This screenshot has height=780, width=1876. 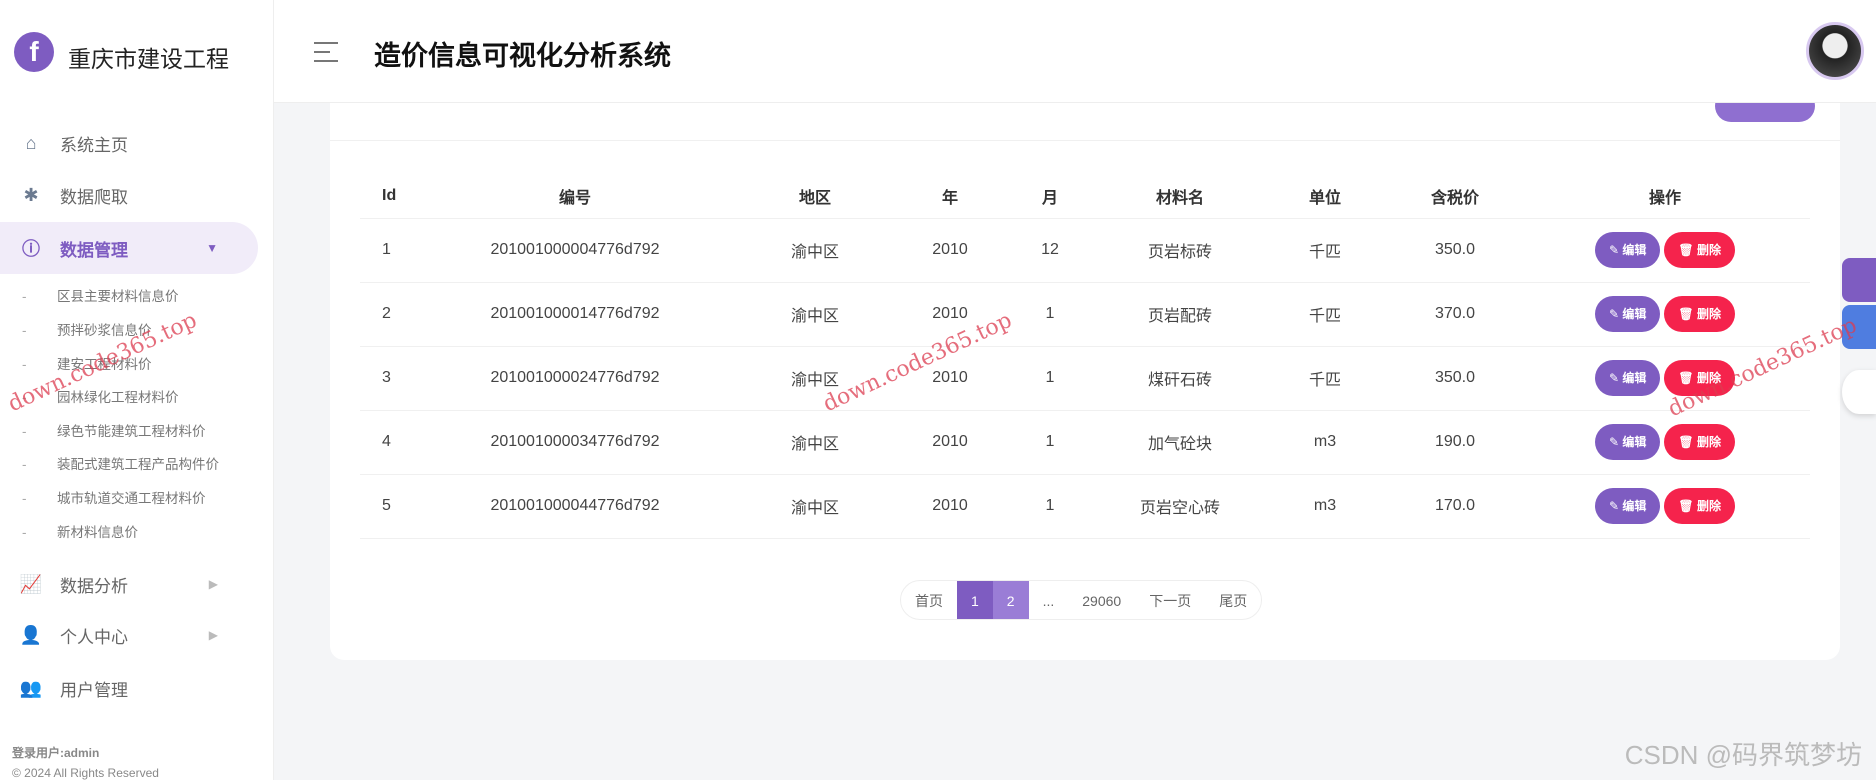 I want to click on page-end: 尾页, so click(x=1233, y=600).